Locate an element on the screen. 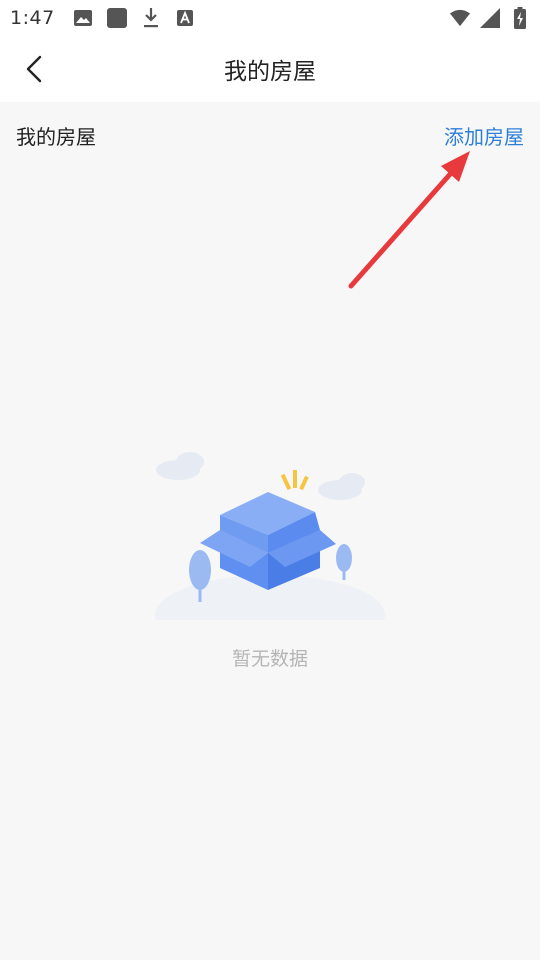 Image resolution: width=540 pixels, height=960 pixels. nav-bar: 我的房屋 is located at coordinates (270, 69).